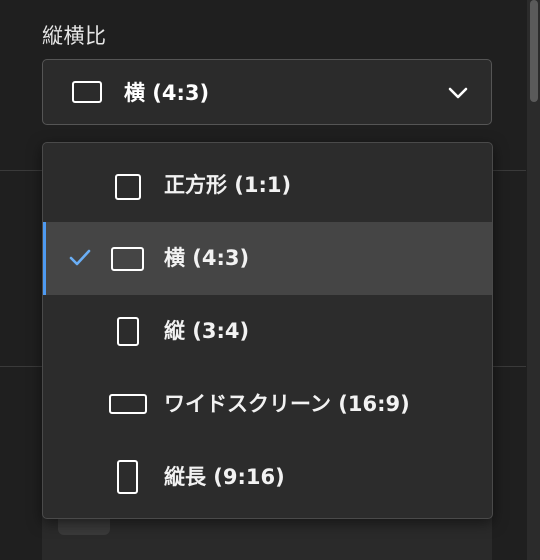 This screenshot has height=560, width=540. Describe the element at coordinates (458, 93) in the screenshot. I see `chevron-down-icon` at that location.